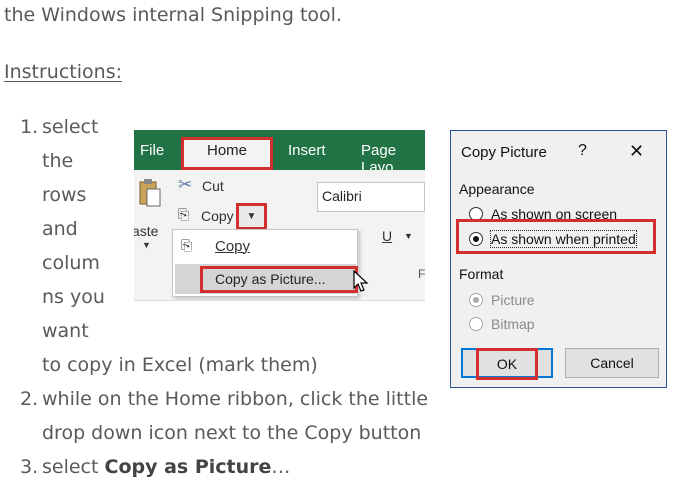 Image resolution: width=673 pixels, height=483 pixels. What do you see at coordinates (217, 216) in the screenshot?
I see `copy-button: Copy` at bounding box center [217, 216].